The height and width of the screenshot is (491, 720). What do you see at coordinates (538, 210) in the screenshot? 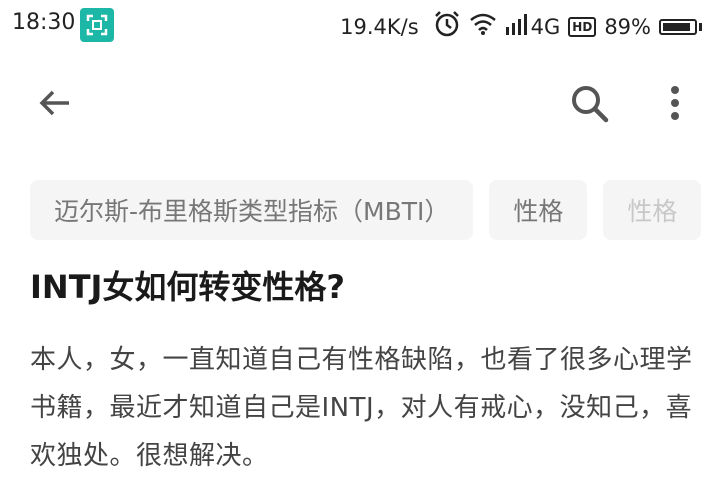
I see `topic-chip-personality: 性格` at bounding box center [538, 210].